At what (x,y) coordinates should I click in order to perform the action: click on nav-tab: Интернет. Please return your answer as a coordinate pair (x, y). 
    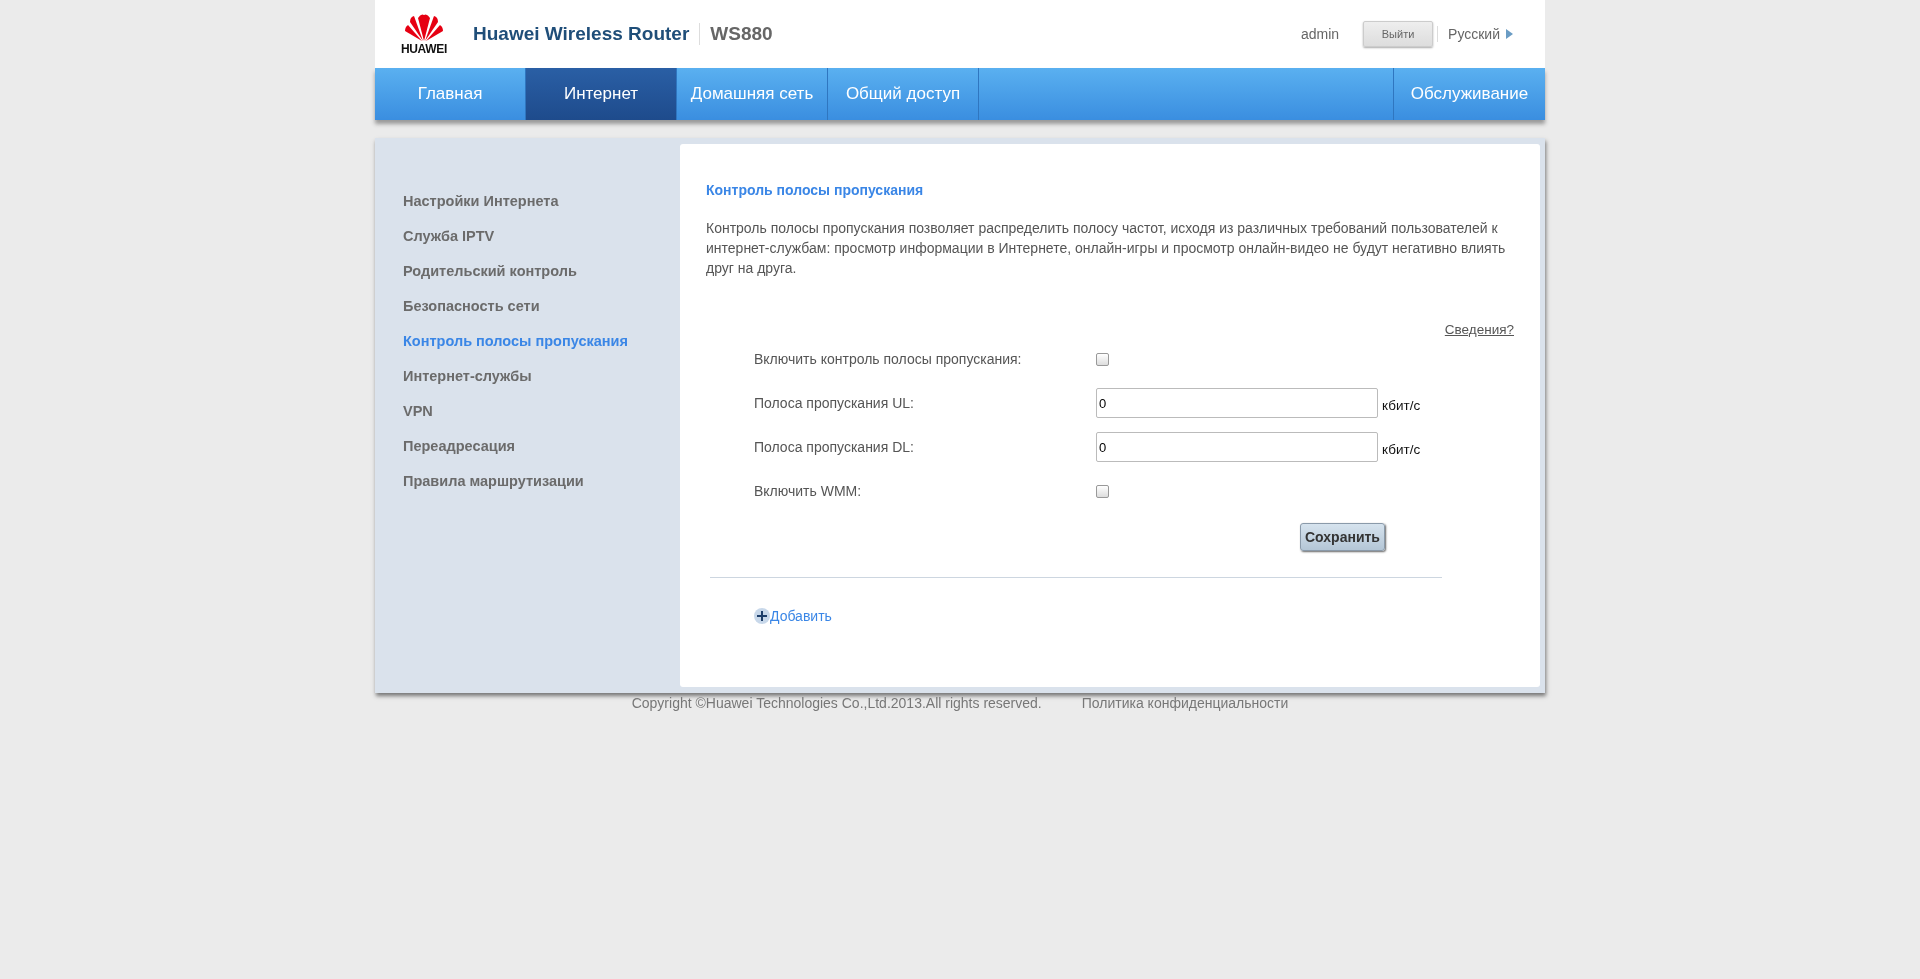
    Looking at the image, I should click on (601, 94).